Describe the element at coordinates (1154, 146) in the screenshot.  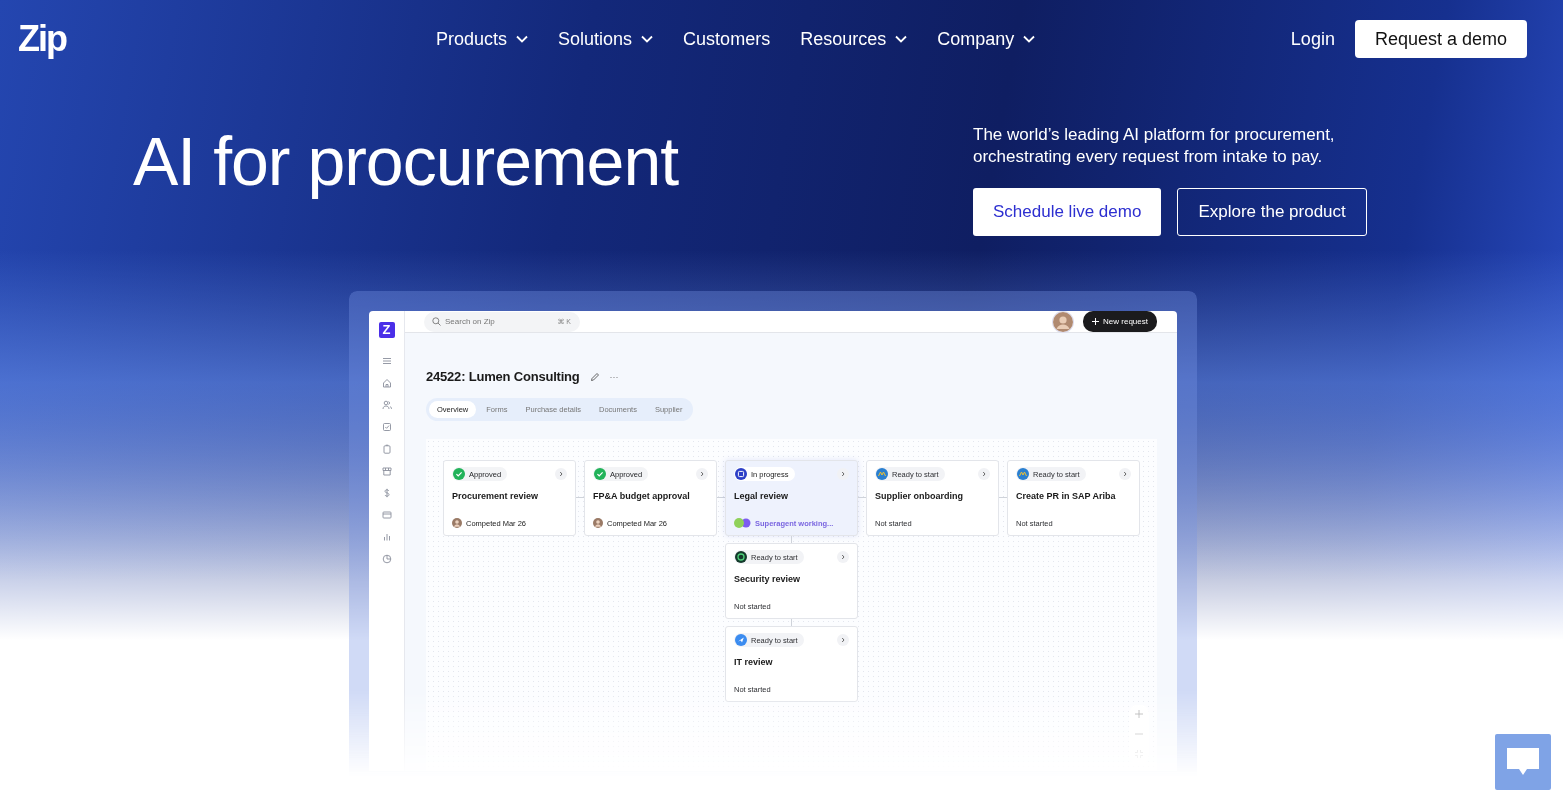
I see `hero-tagline: The world’s leading AI platform for procurement, orchestrating every request from intake to pay.` at that location.